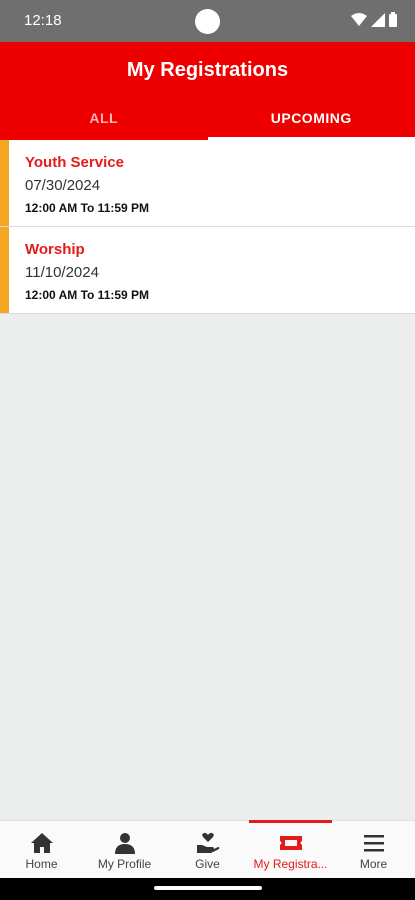 Image resolution: width=415 pixels, height=900 pixels. What do you see at coordinates (393, 19) in the screenshot?
I see `battery-icon` at bounding box center [393, 19].